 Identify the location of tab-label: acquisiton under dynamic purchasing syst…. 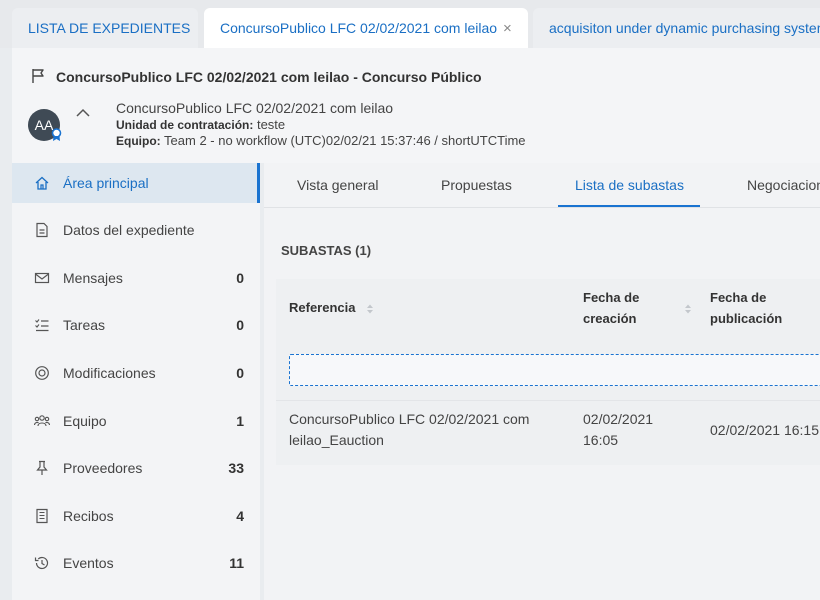
(684, 28).